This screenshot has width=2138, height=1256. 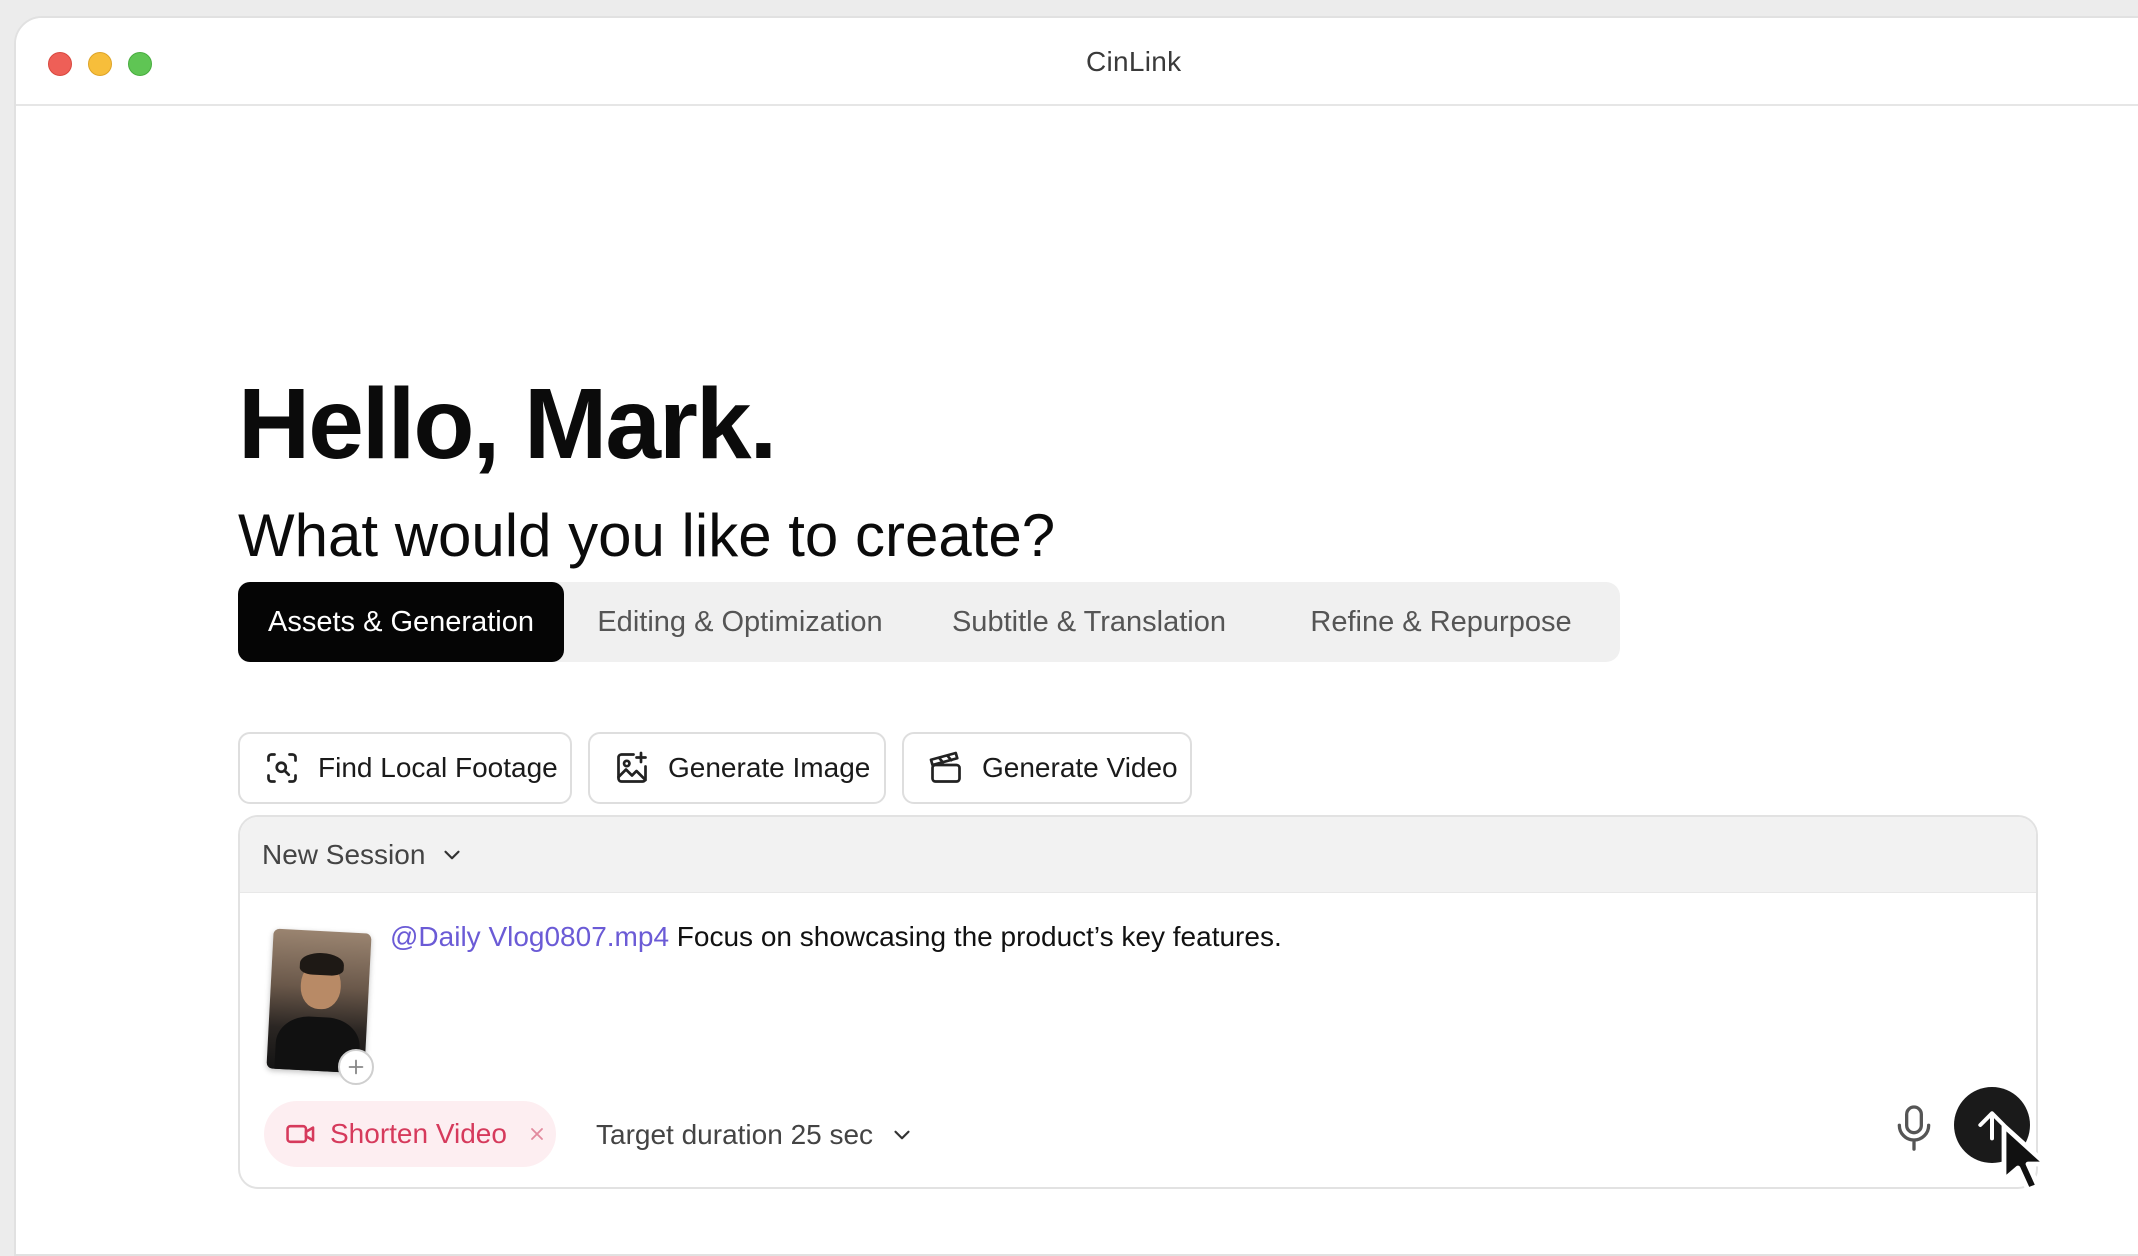 I want to click on composer-header: New Session, so click(x=1138, y=855).